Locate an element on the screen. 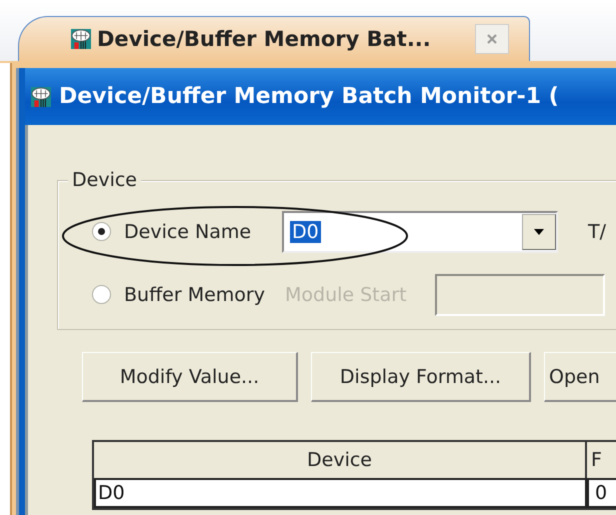 The height and width of the screenshot is (515, 616). table-cell: 0 is located at coordinates (601, 493).